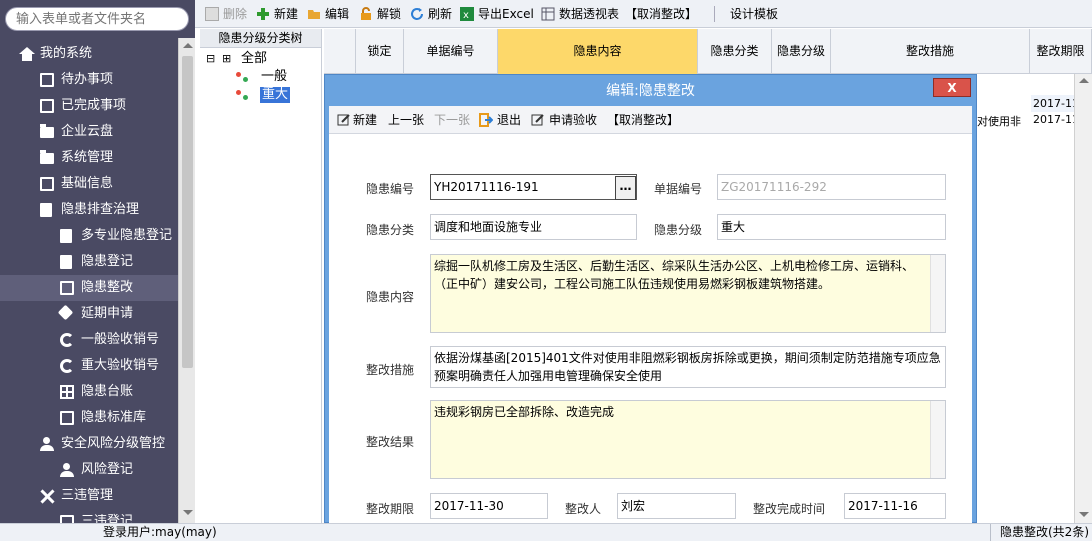  Describe the element at coordinates (831, 227) in the screenshot. I see `grade-field: 重大` at that location.